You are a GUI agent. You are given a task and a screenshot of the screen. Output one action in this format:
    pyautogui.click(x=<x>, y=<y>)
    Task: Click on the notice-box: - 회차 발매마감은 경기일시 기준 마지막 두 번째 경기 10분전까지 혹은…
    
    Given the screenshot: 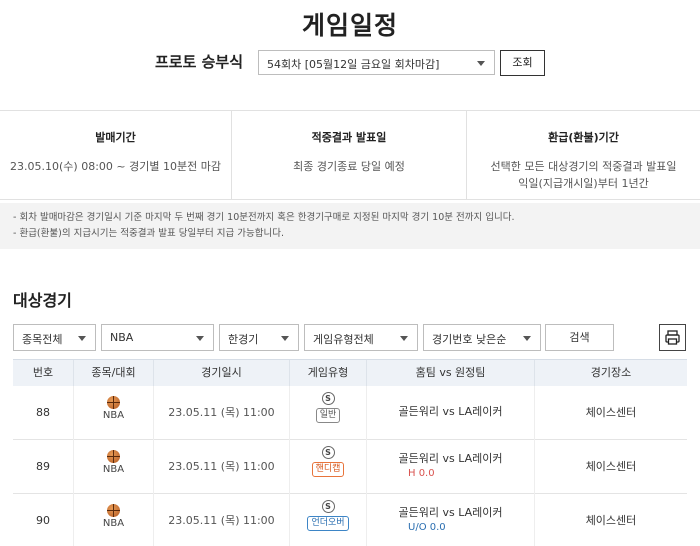 What is the action you would take?
    pyautogui.click(x=350, y=226)
    